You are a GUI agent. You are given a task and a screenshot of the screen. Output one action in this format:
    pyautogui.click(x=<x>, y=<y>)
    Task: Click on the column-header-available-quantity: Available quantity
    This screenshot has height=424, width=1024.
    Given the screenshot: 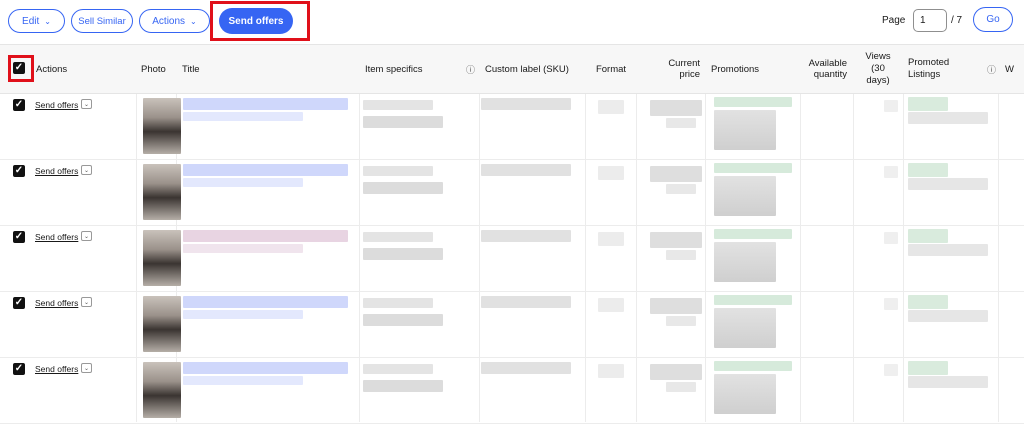 What is the action you would take?
    pyautogui.click(x=824, y=69)
    